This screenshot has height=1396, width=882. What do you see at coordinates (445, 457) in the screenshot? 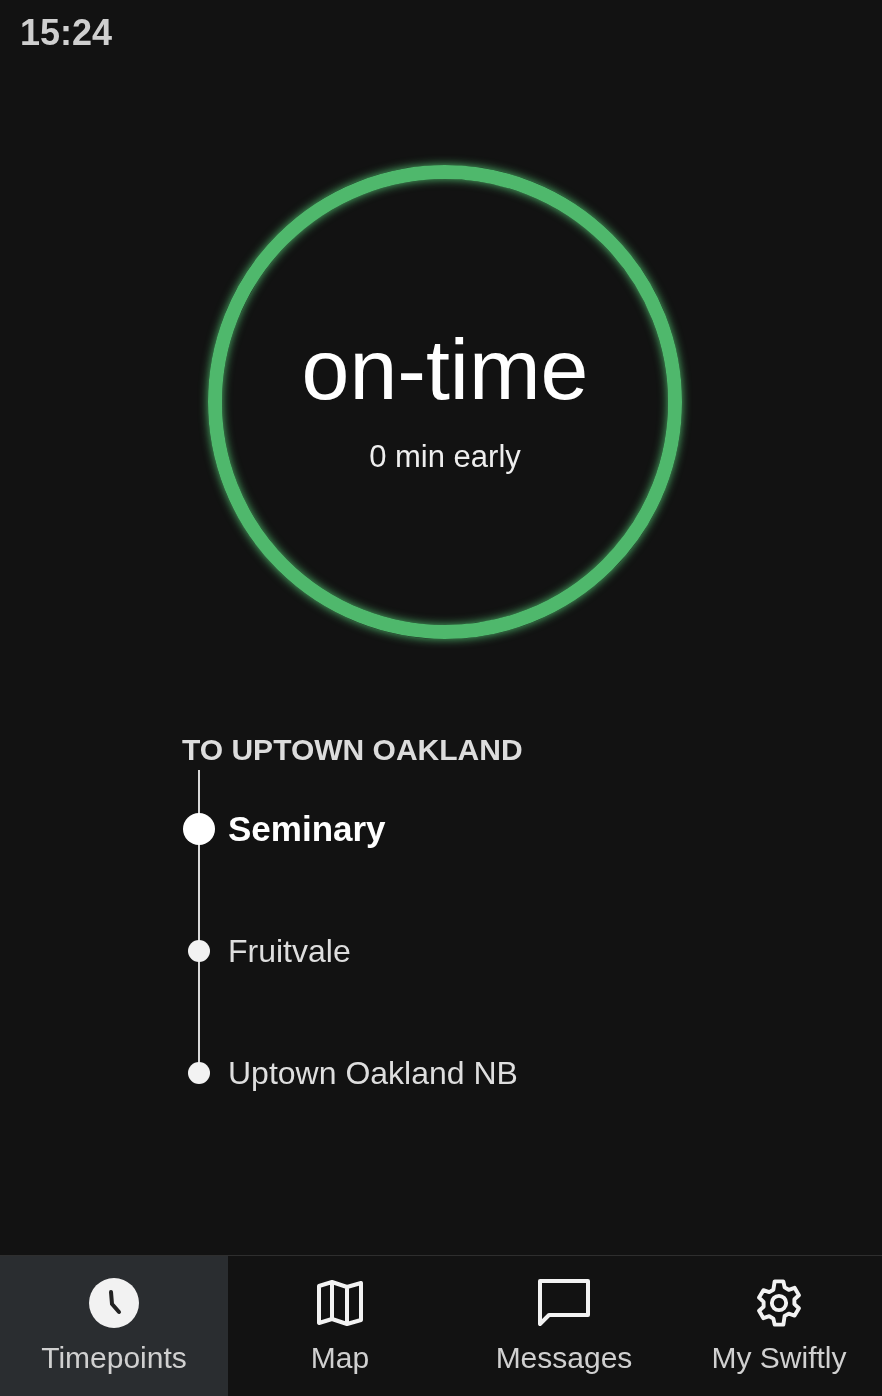
I see `status-detail: 0 min early` at bounding box center [445, 457].